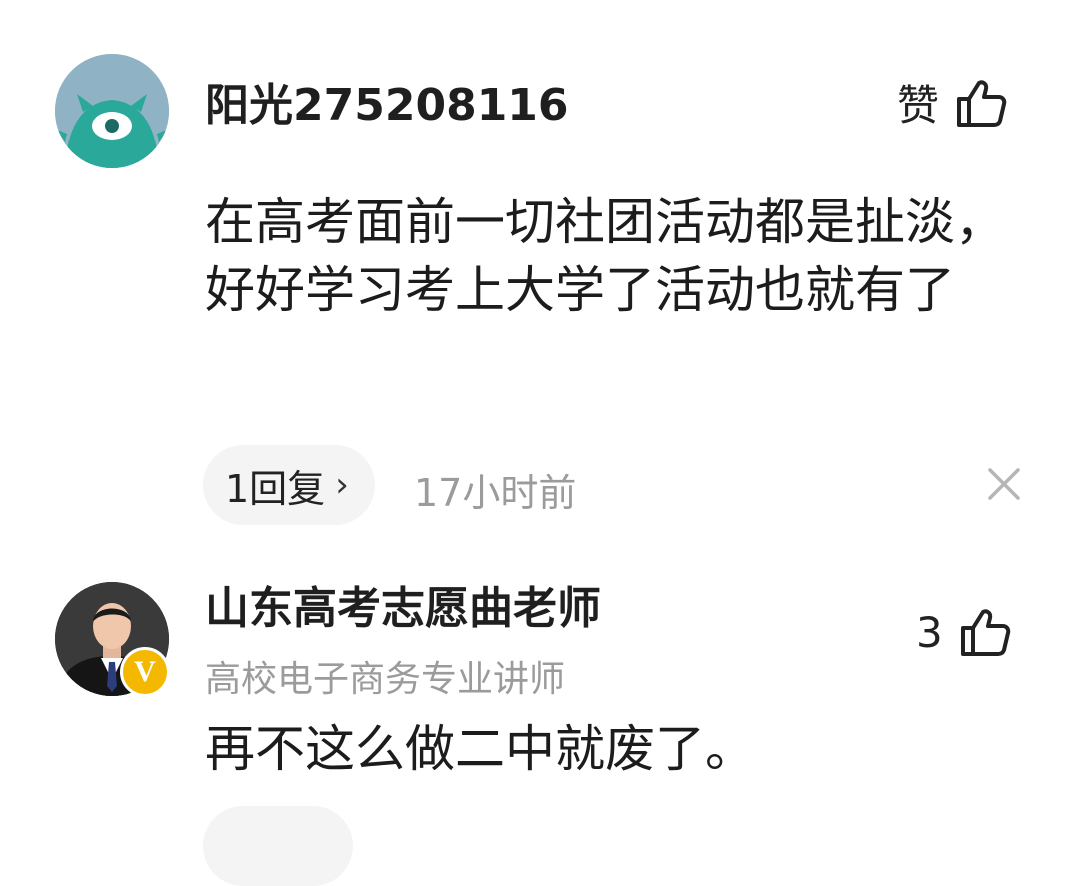  Describe the element at coordinates (342, 485) in the screenshot. I see `chevron-right-icon: ›` at that location.